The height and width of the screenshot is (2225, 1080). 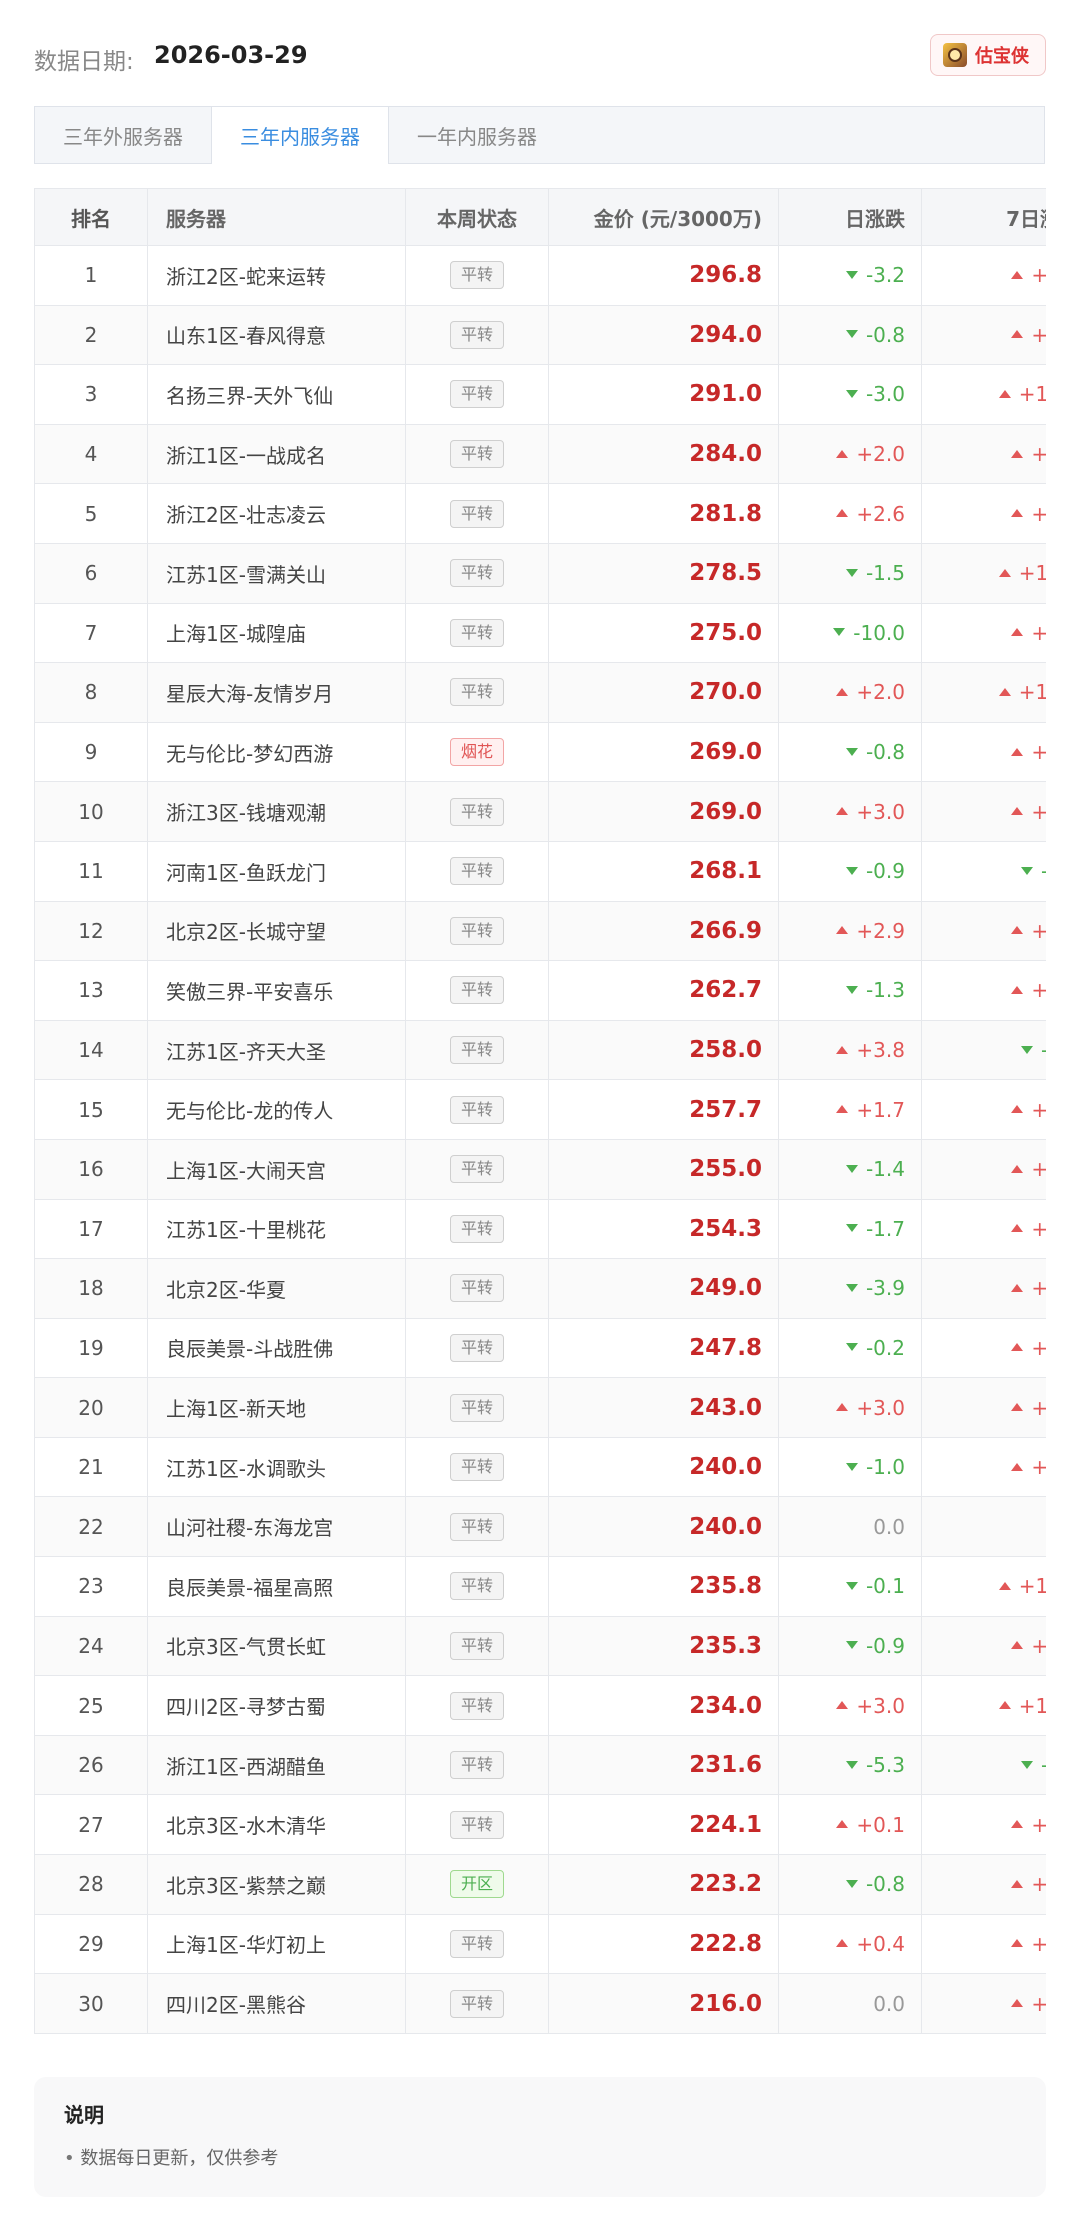 What do you see at coordinates (983, 1348) in the screenshot?
I see `week-change-cell: +0.8` at bounding box center [983, 1348].